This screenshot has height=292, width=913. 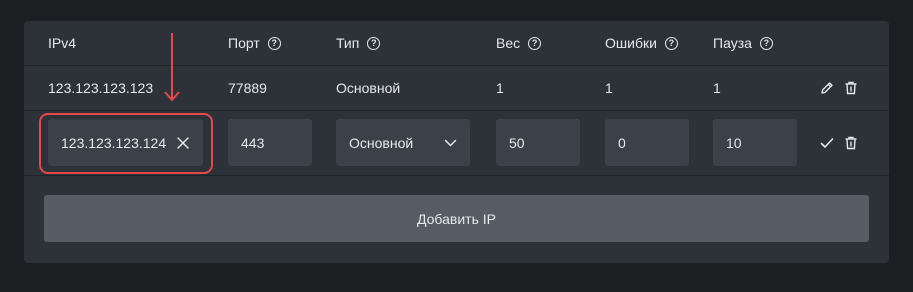 What do you see at coordinates (456, 43) in the screenshot?
I see `table-header: IPv4 Порт ? Тип ? Вес ? Ошибки ? Пауза ?` at bounding box center [456, 43].